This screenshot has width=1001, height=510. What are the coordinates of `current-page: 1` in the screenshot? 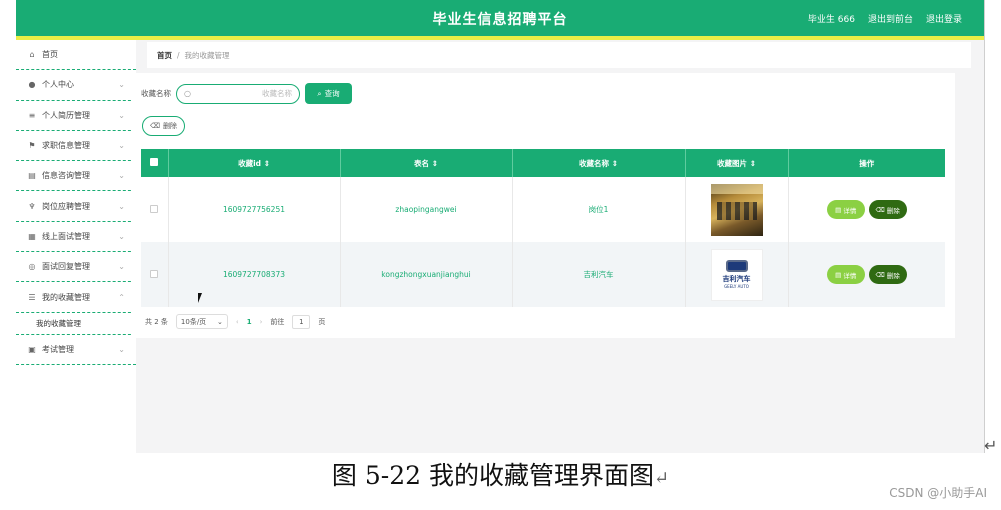 It's located at (249, 322).